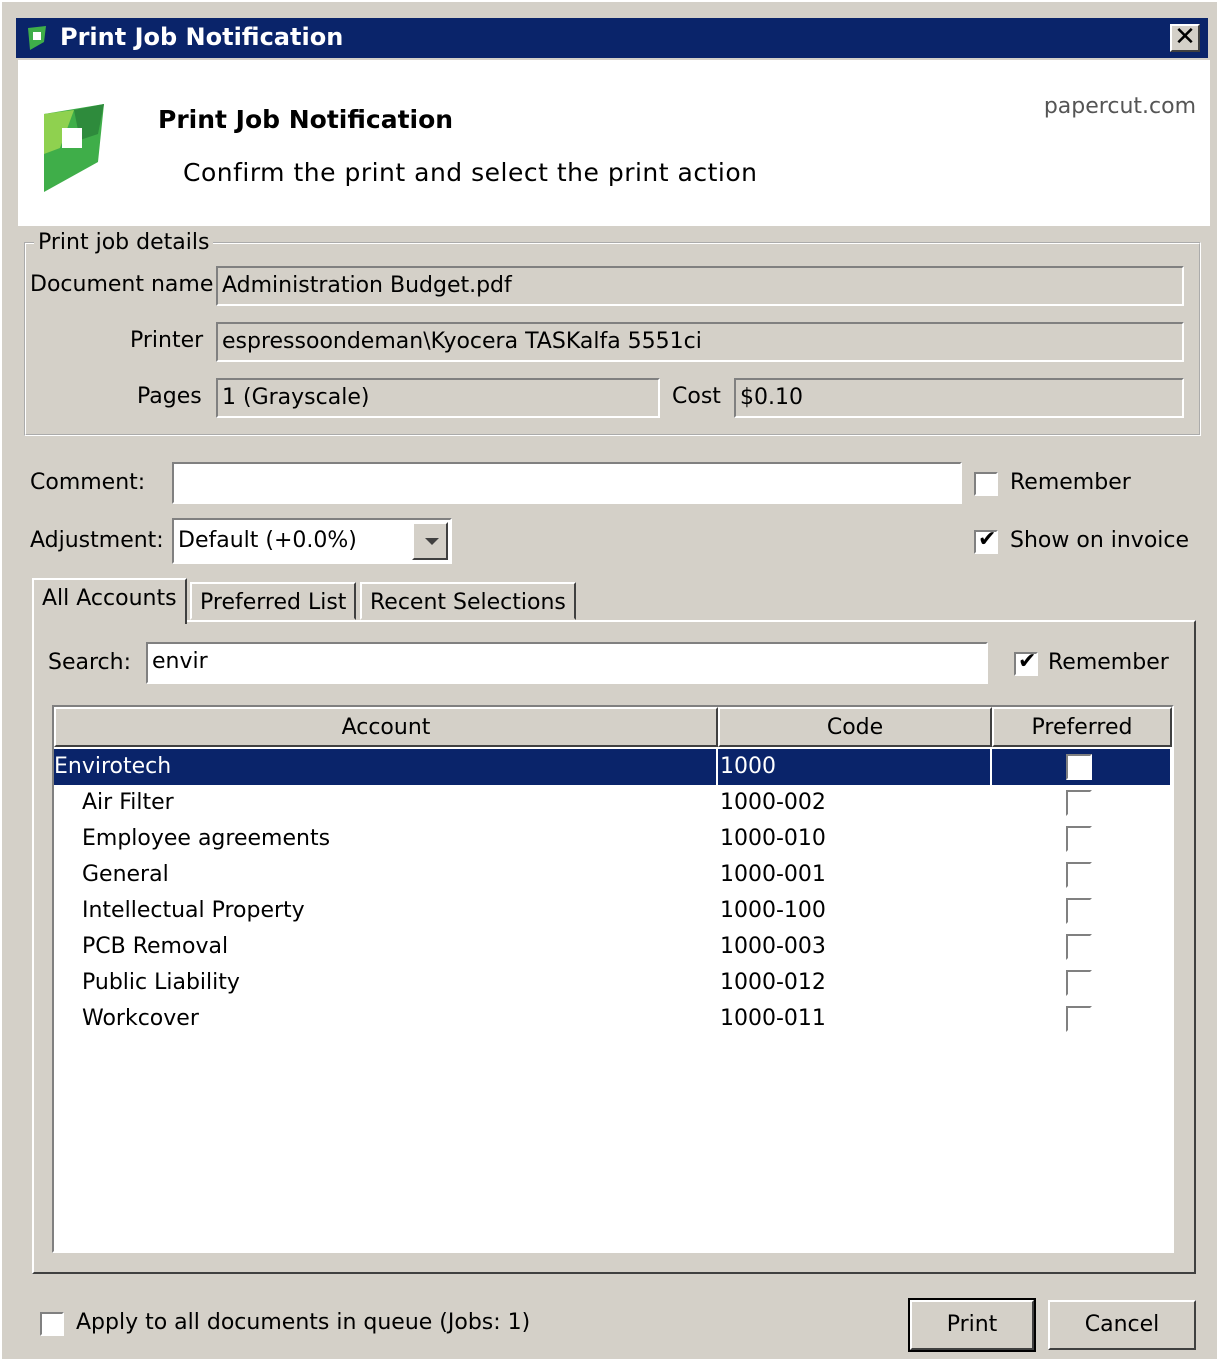 The image size is (1219, 1361). What do you see at coordinates (1100, 540) in the screenshot?
I see `show-on-invoice-label: Show on invoice` at bounding box center [1100, 540].